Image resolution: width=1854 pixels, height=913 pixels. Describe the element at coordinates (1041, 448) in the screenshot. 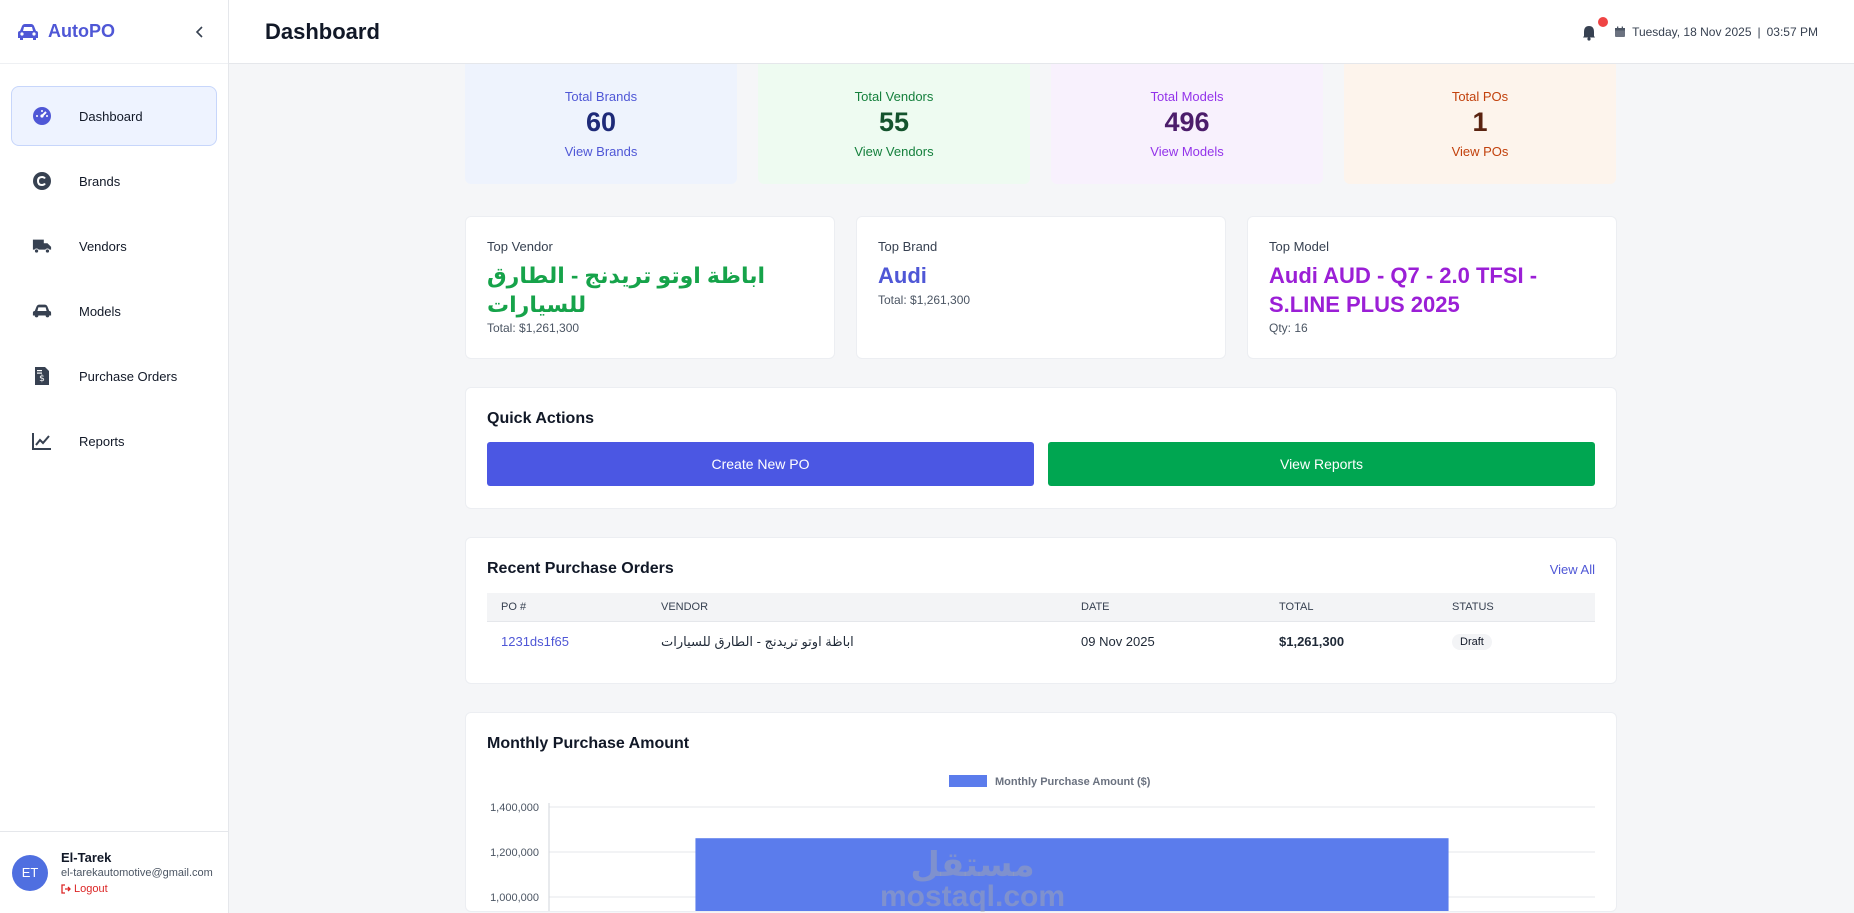

I see `quick-actions-panel: Quick Actions Create New PO View Reports` at that location.